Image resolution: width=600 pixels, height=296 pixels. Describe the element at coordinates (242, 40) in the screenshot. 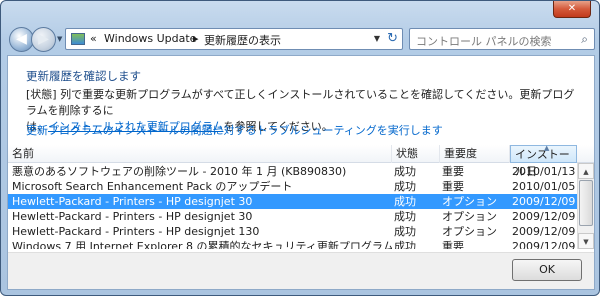

I see `breadcrumb-update-history: 更新履歴の表示` at that location.